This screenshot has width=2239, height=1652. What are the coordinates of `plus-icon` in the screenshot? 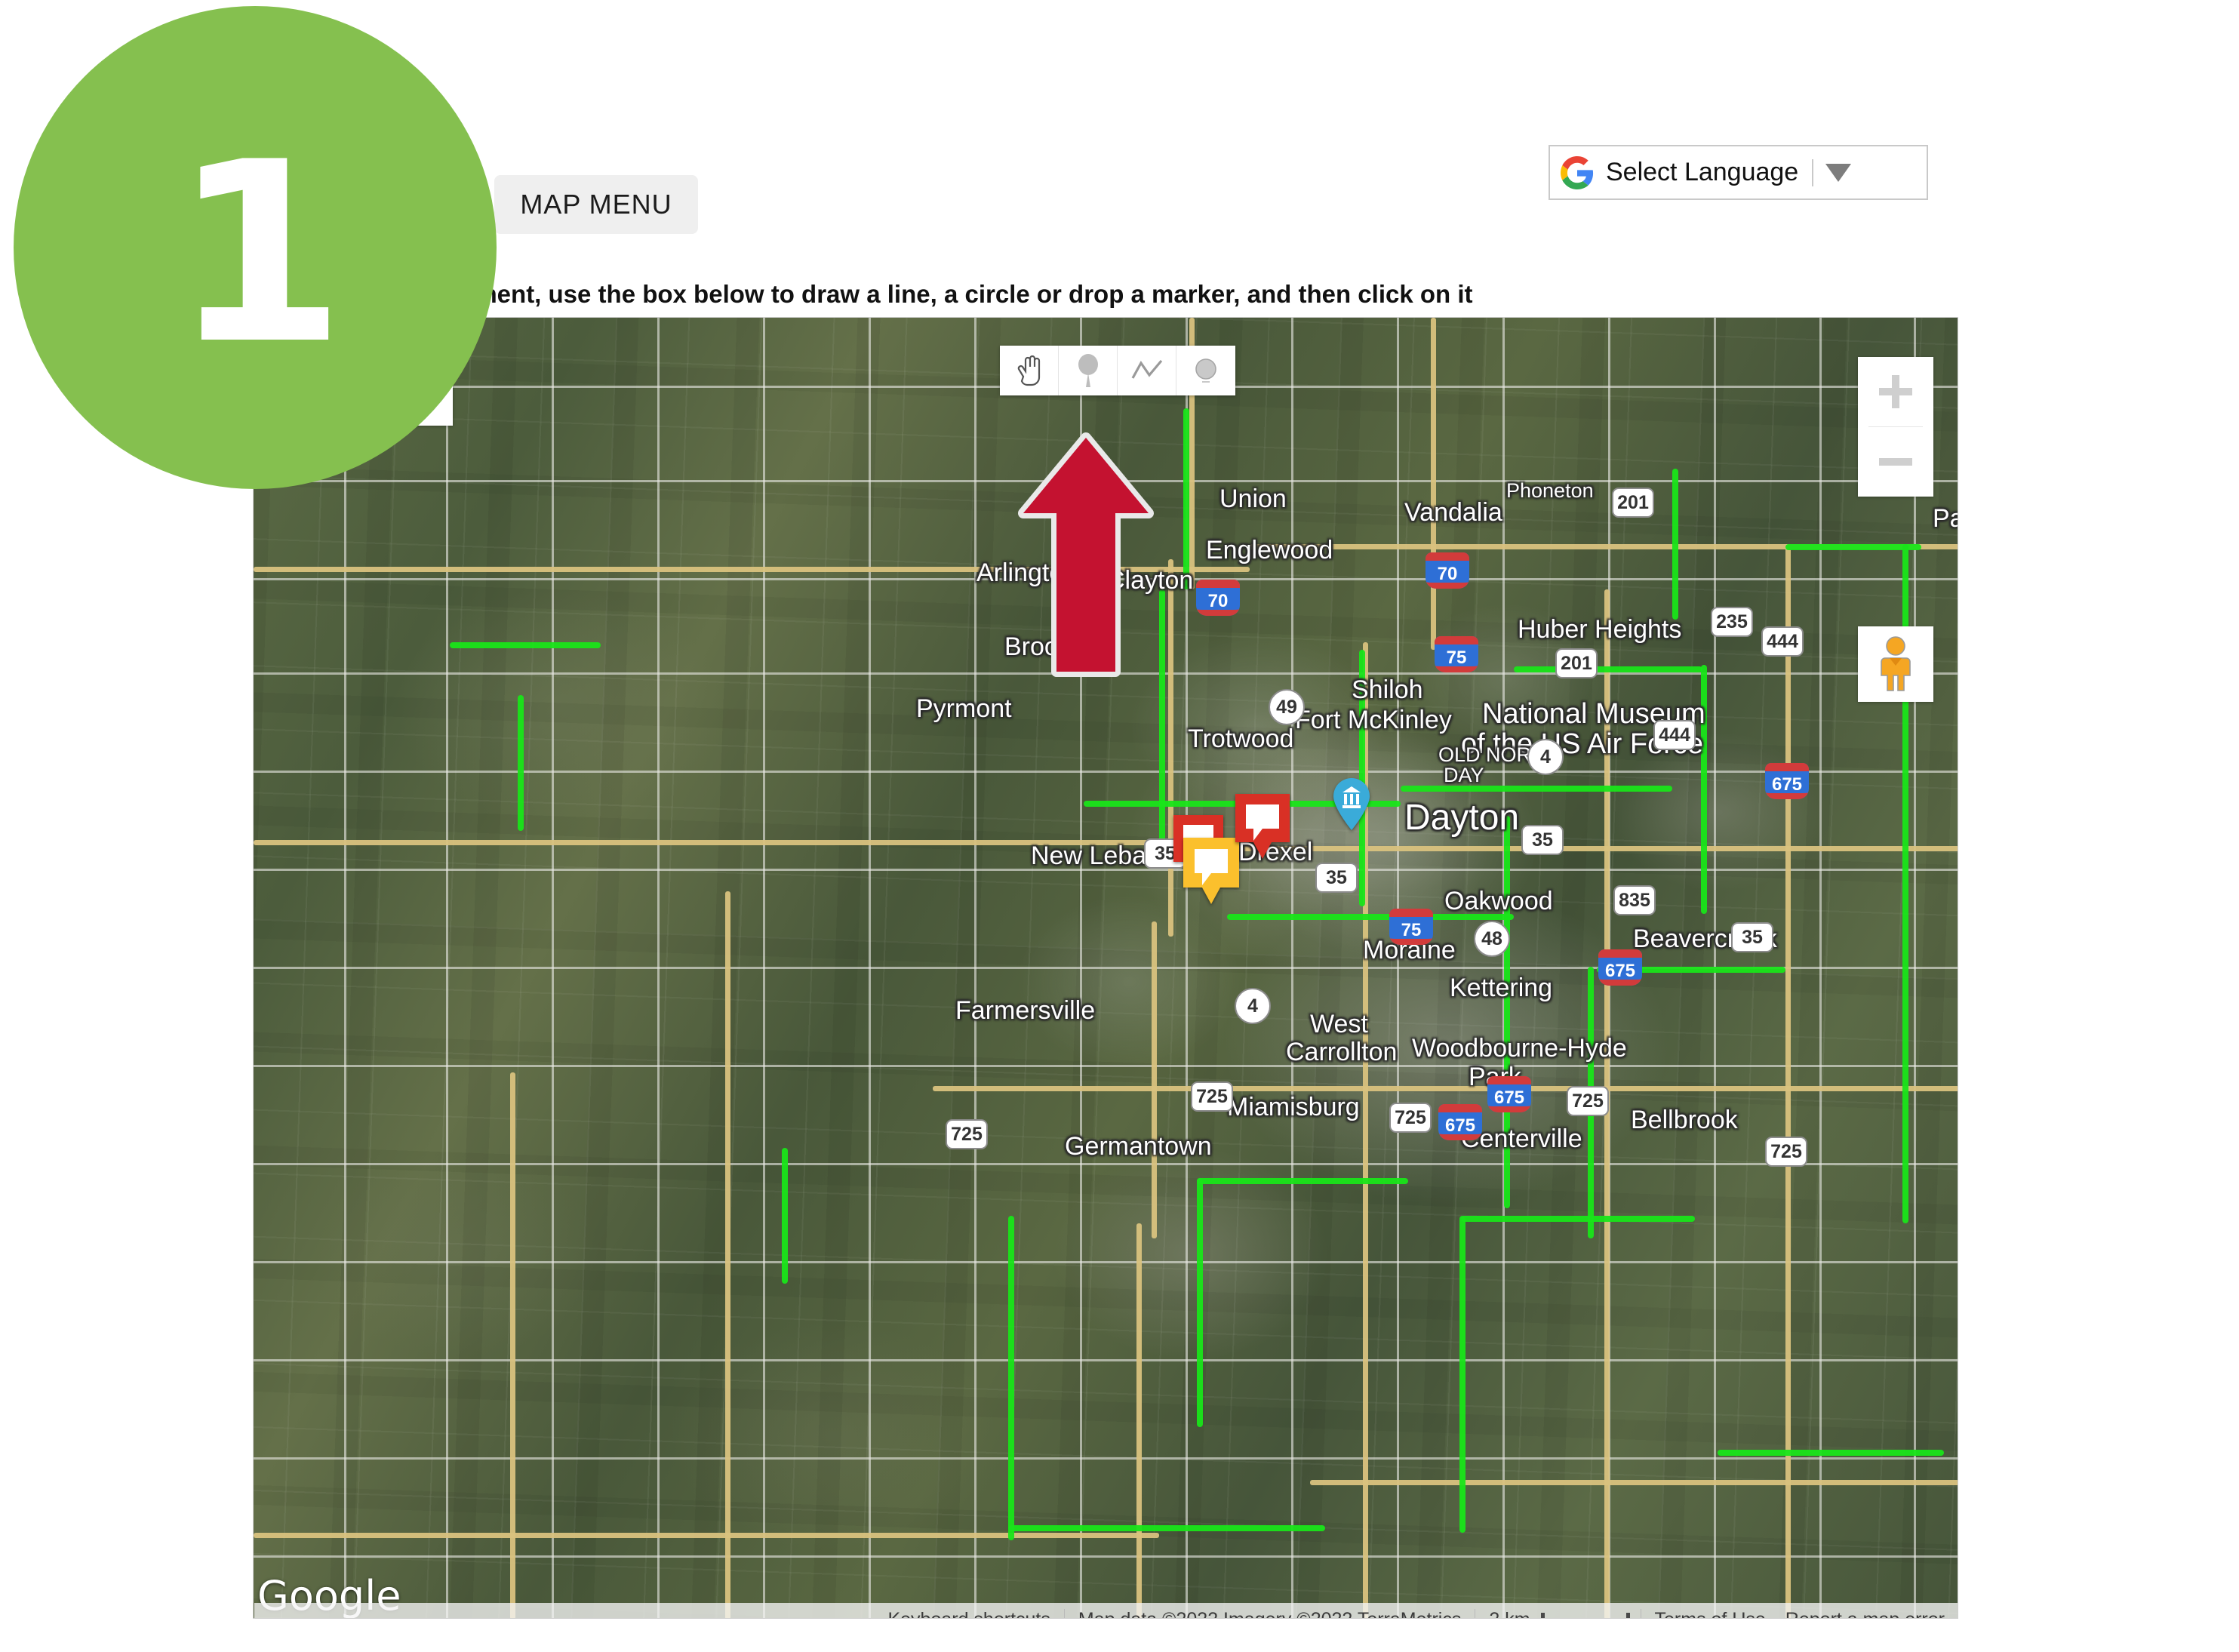 It's located at (1896, 391).